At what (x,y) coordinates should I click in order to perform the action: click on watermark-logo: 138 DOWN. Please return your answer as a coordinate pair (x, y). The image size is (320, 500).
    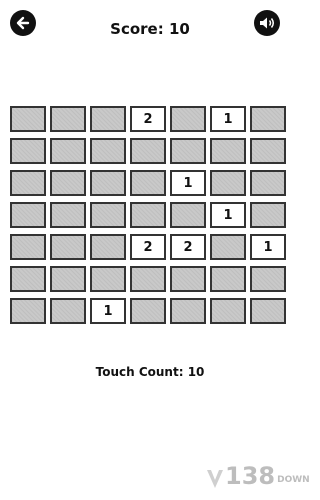
    Looking at the image, I should click on (257, 476).